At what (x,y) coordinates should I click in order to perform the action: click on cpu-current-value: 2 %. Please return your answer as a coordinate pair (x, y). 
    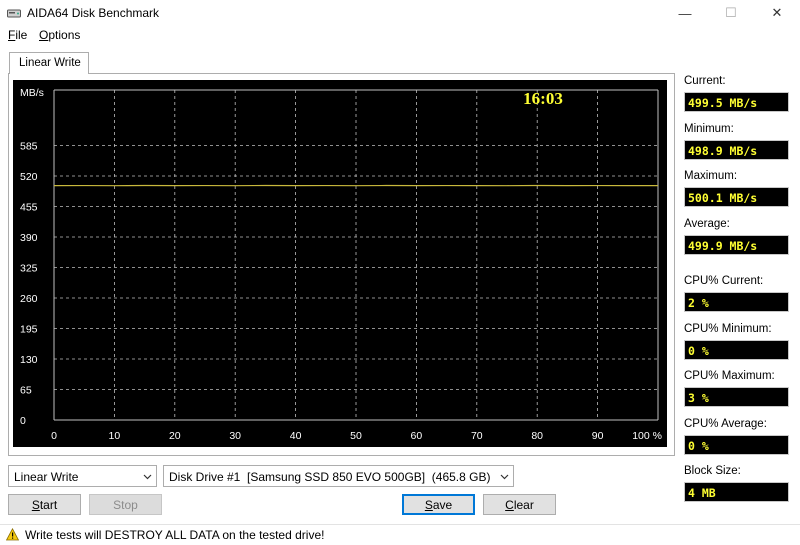
    Looking at the image, I should click on (736, 302).